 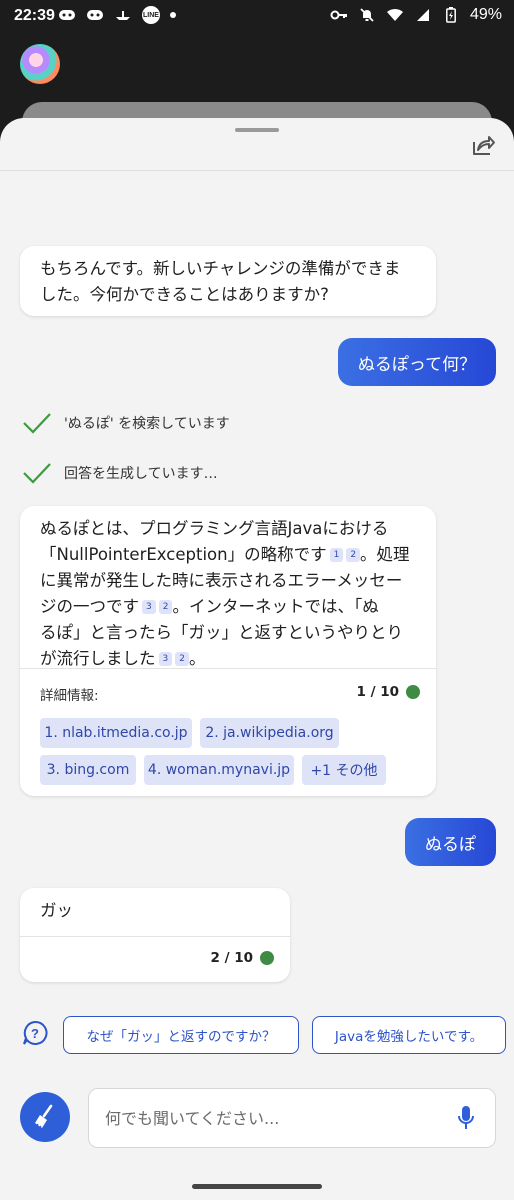 I want to click on key-icon, so click(x=339, y=15).